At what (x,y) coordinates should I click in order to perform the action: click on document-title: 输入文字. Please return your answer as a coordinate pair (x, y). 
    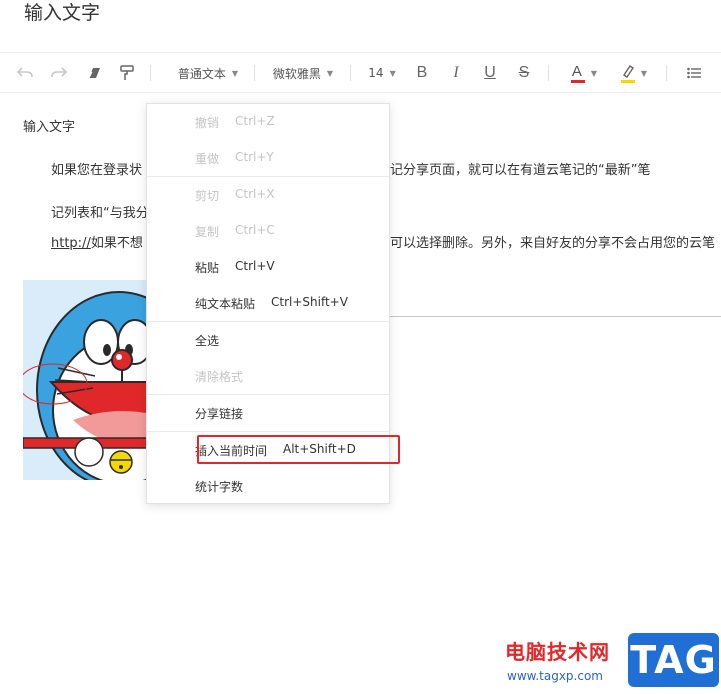
    Looking at the image, I should click on (62, 12).